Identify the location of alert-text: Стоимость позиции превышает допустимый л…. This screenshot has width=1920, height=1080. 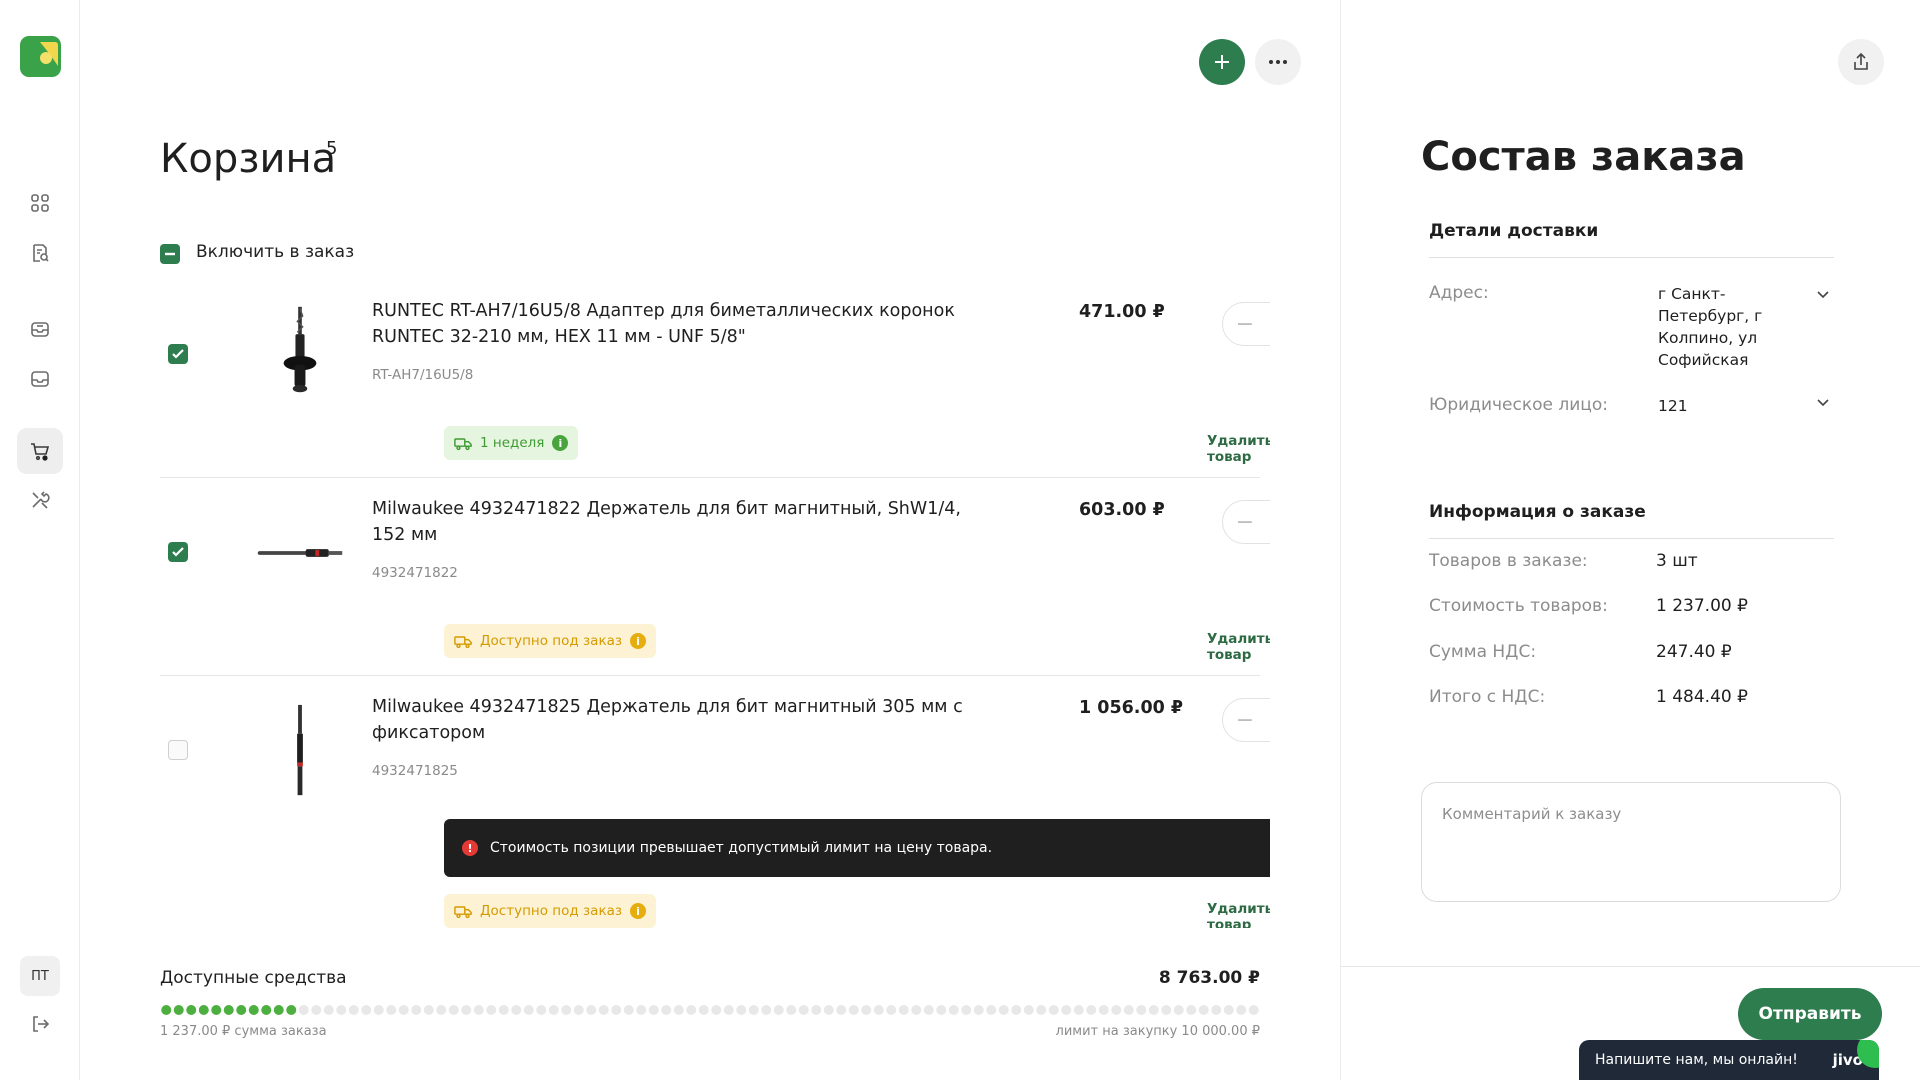
(741, 848).